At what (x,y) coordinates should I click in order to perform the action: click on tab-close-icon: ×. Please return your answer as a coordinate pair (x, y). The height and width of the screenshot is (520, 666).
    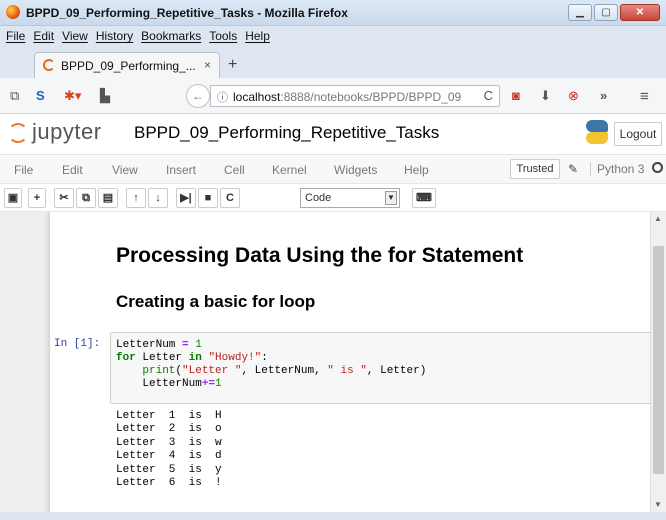
    Looking at the image, I should click on (207, 65).